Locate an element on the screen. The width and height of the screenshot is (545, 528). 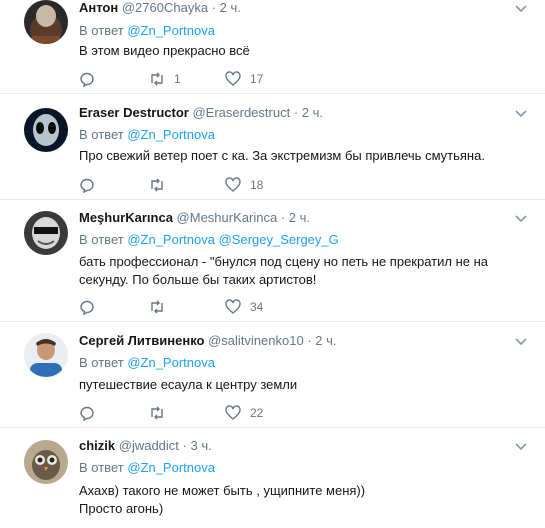
username: @jwaddict is located at coordinates (149, 445).